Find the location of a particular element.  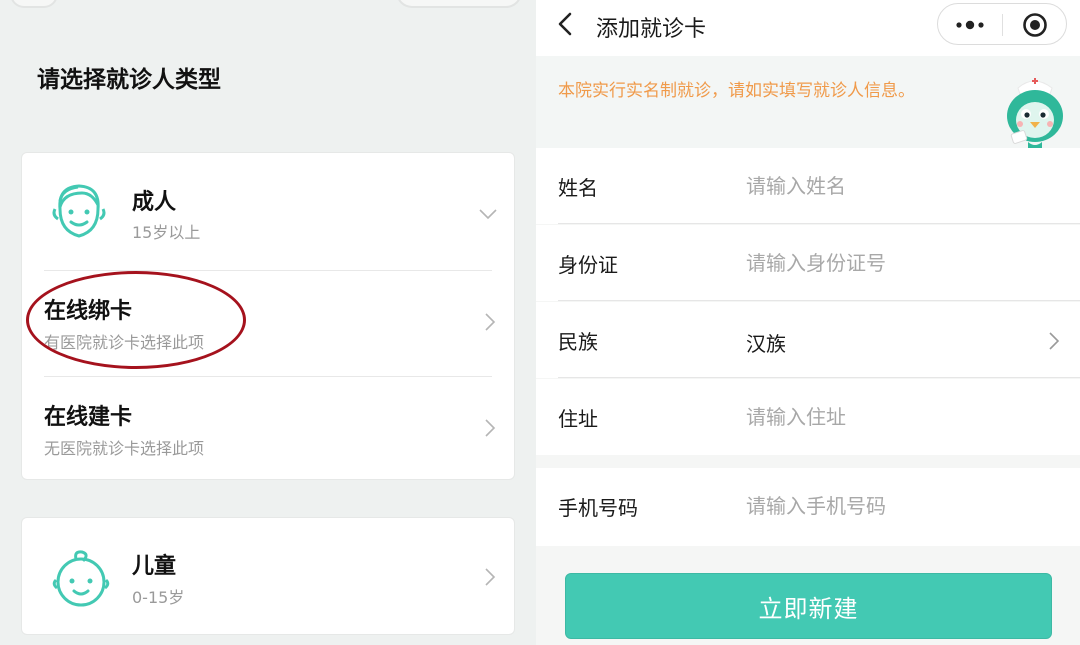

adult-title: 成人 is located at coordinates (154, 202).